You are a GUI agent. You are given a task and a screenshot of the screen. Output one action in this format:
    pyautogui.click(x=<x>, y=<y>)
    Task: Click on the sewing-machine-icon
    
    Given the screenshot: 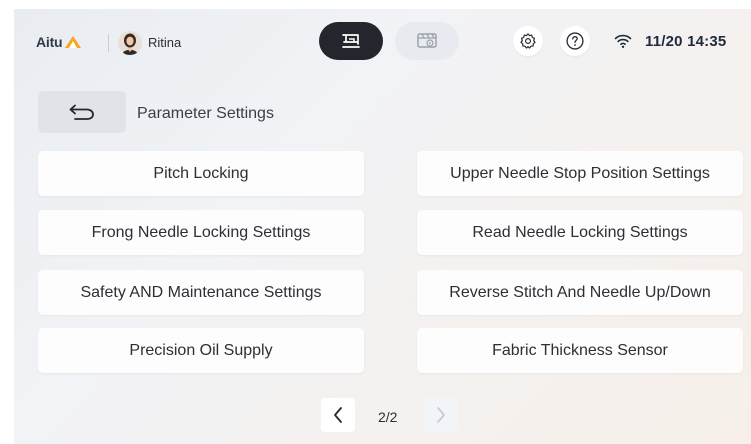 What is the action you would take?
    pyautogui.click(x=351, y=41)
    